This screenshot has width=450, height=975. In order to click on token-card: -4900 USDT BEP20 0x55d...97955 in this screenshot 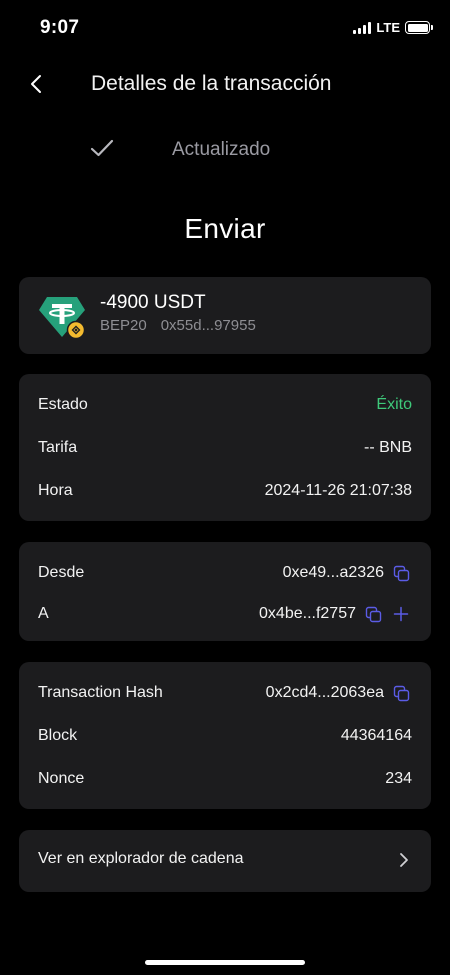, I will do `click(225, 315)`.